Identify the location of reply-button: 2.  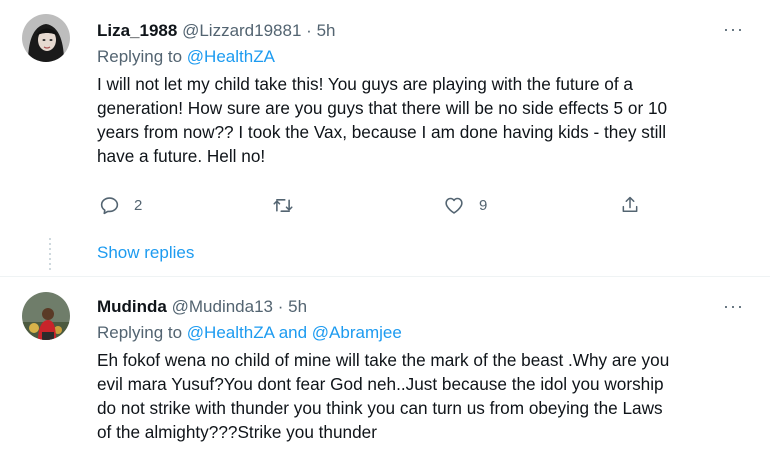
(120, 205).